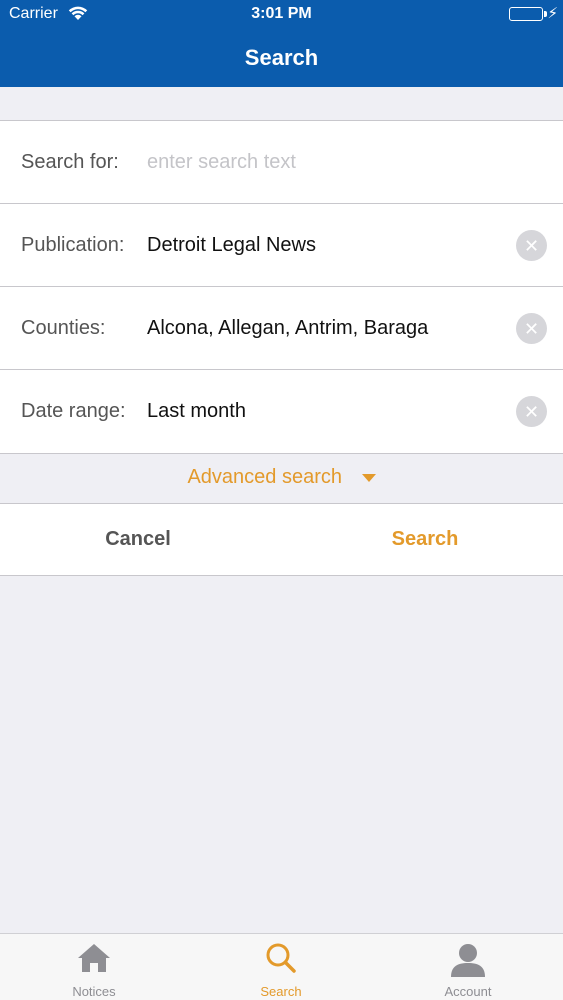  I want to click on nav-bar: Search, so click(281, 57).